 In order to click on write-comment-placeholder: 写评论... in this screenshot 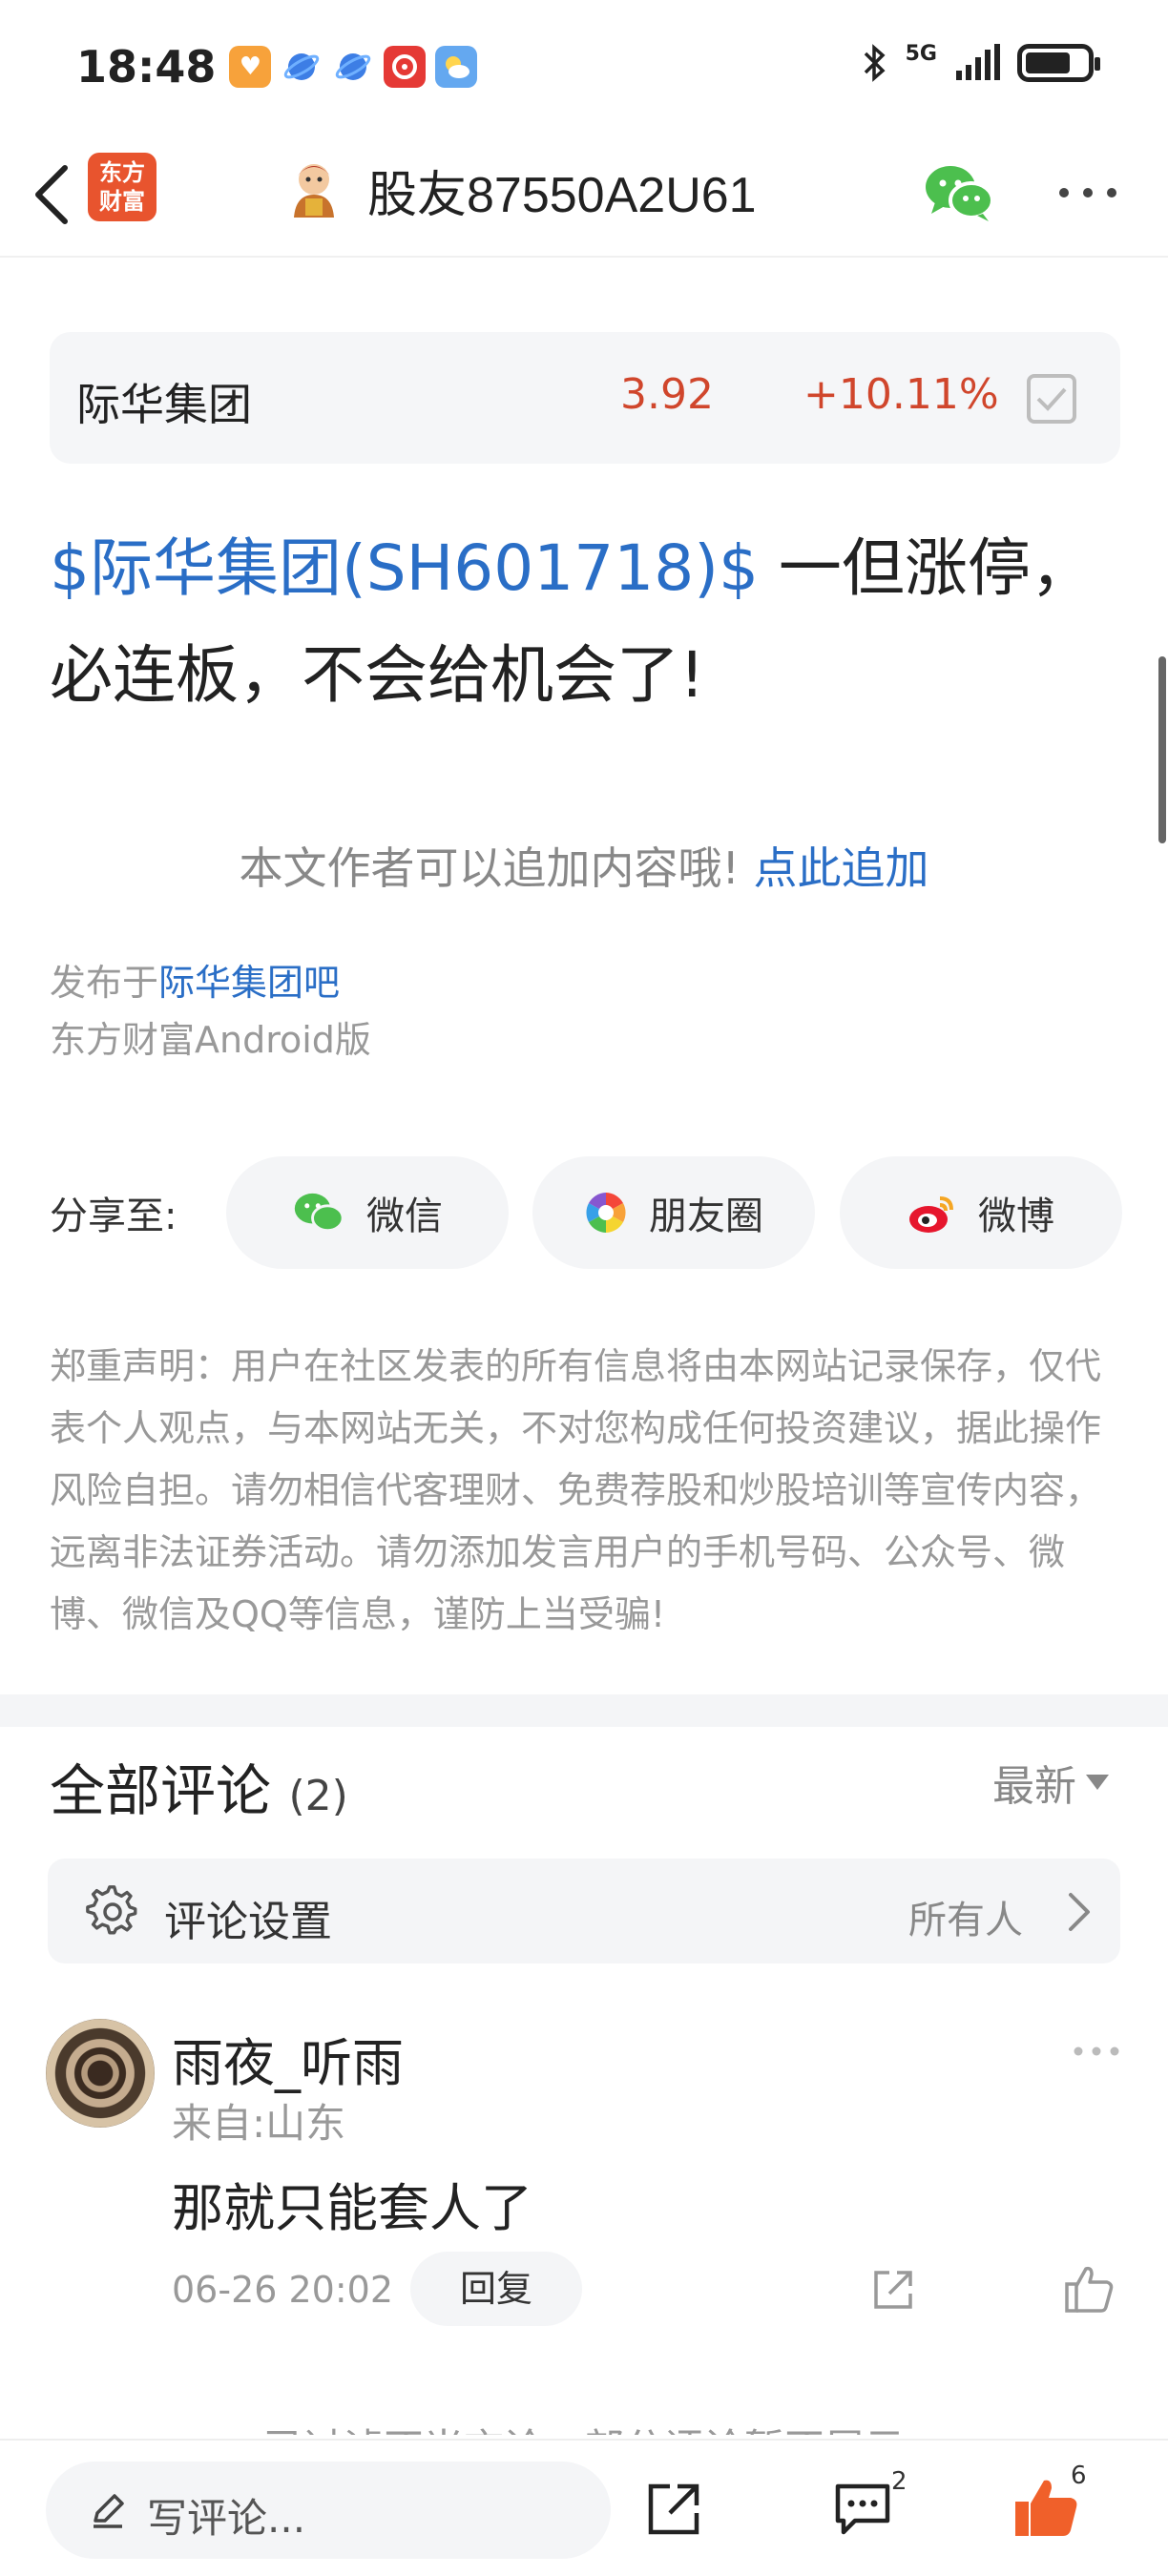, I will do `click(226, 2518)`.